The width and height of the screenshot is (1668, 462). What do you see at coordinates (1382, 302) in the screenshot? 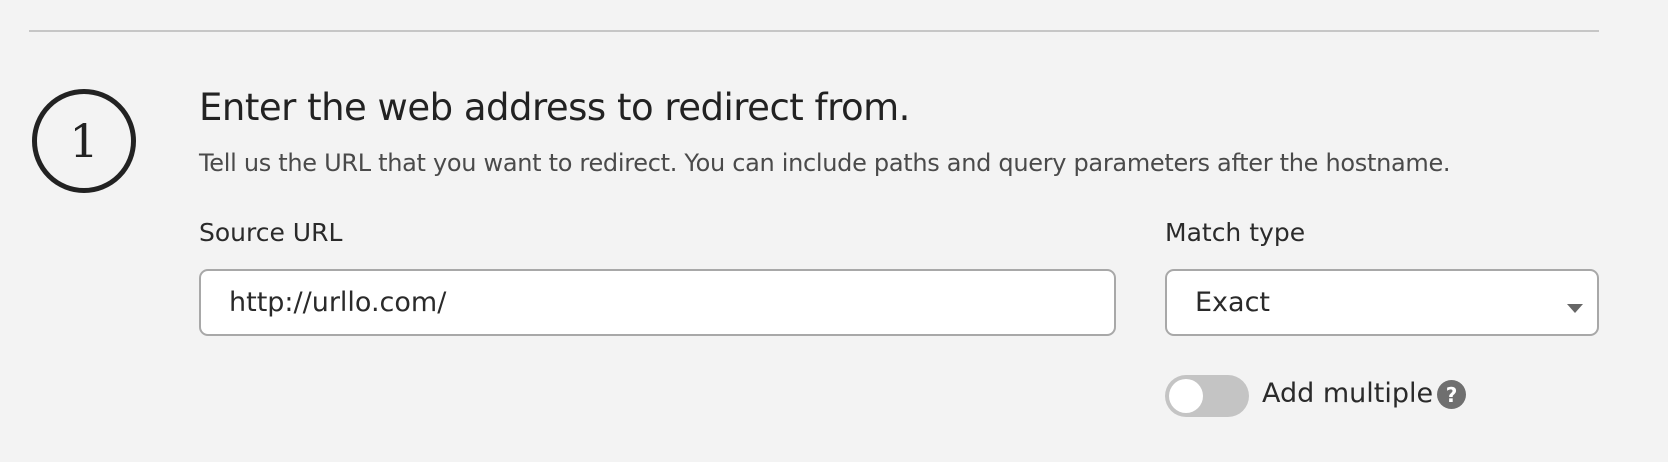
I see `match-type-select: Exact` at bounding box center [1382, 302].